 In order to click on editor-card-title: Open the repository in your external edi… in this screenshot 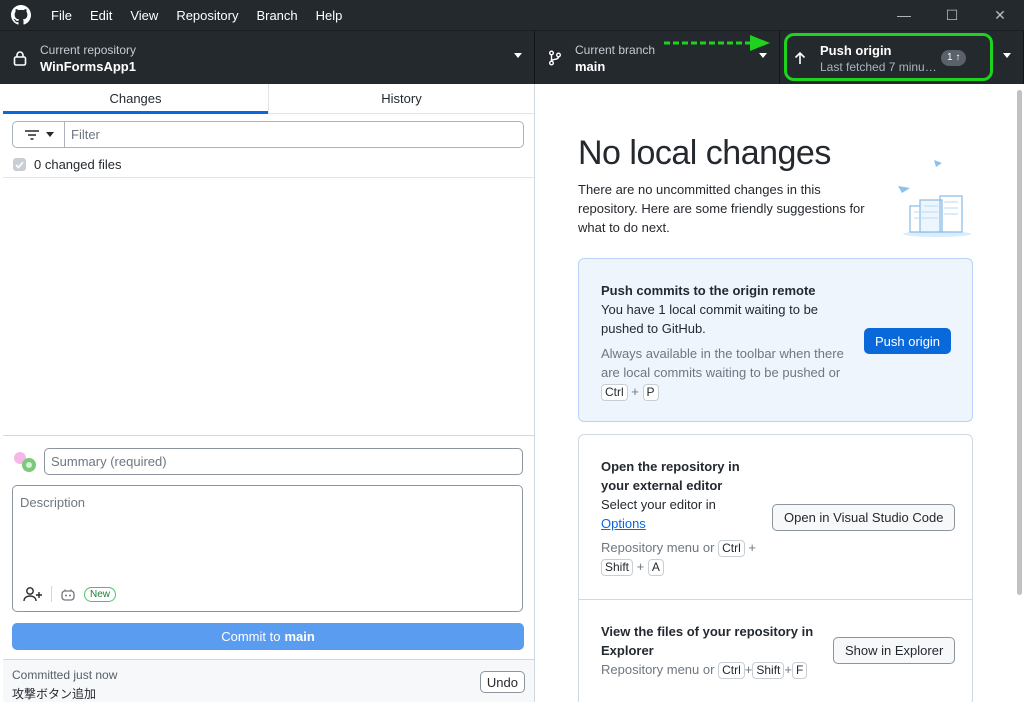, I will do `click(670, 476)`.